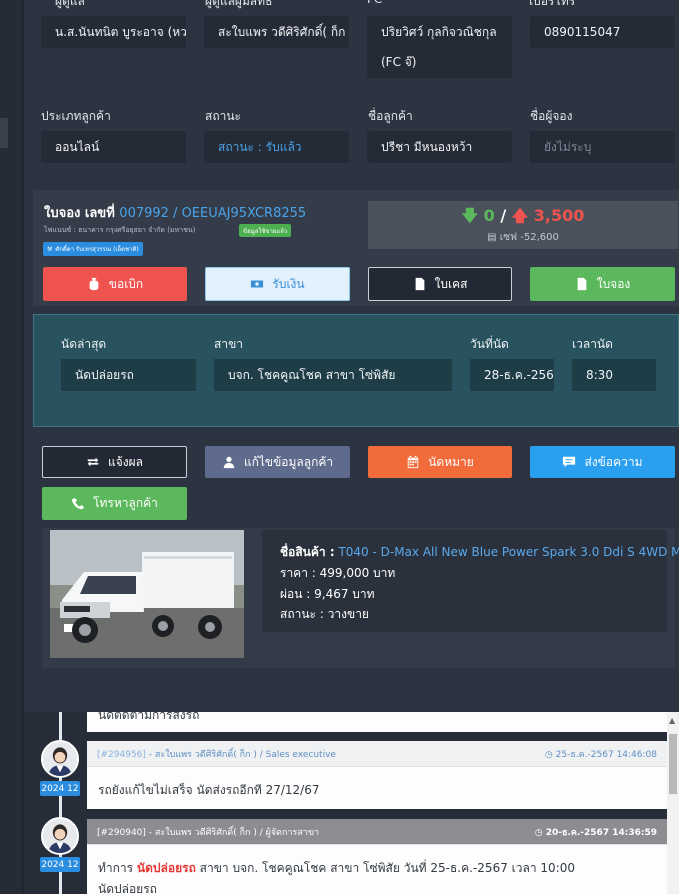  Describe the element at coordinates (11, 447) in the screenshot. I see `left-gutter` at that location.